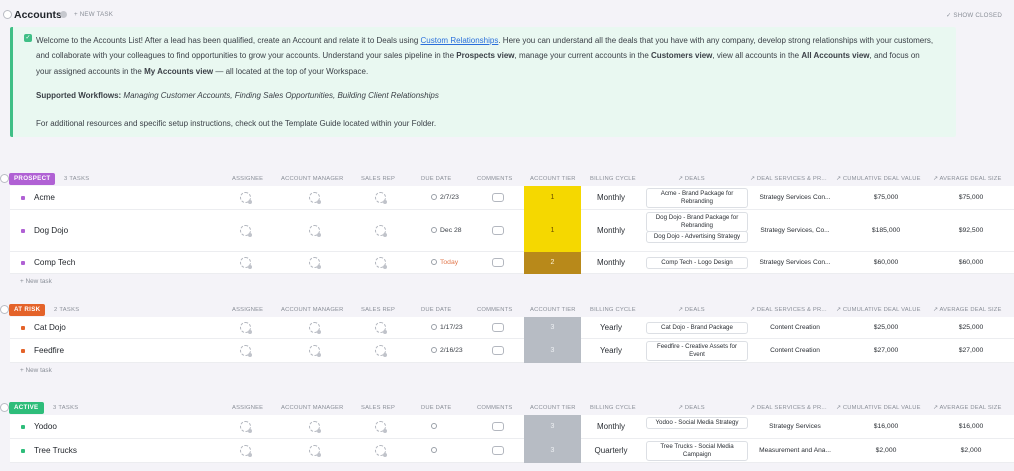  I want to click on task-name: Dog Dojo, so click(51, 230).